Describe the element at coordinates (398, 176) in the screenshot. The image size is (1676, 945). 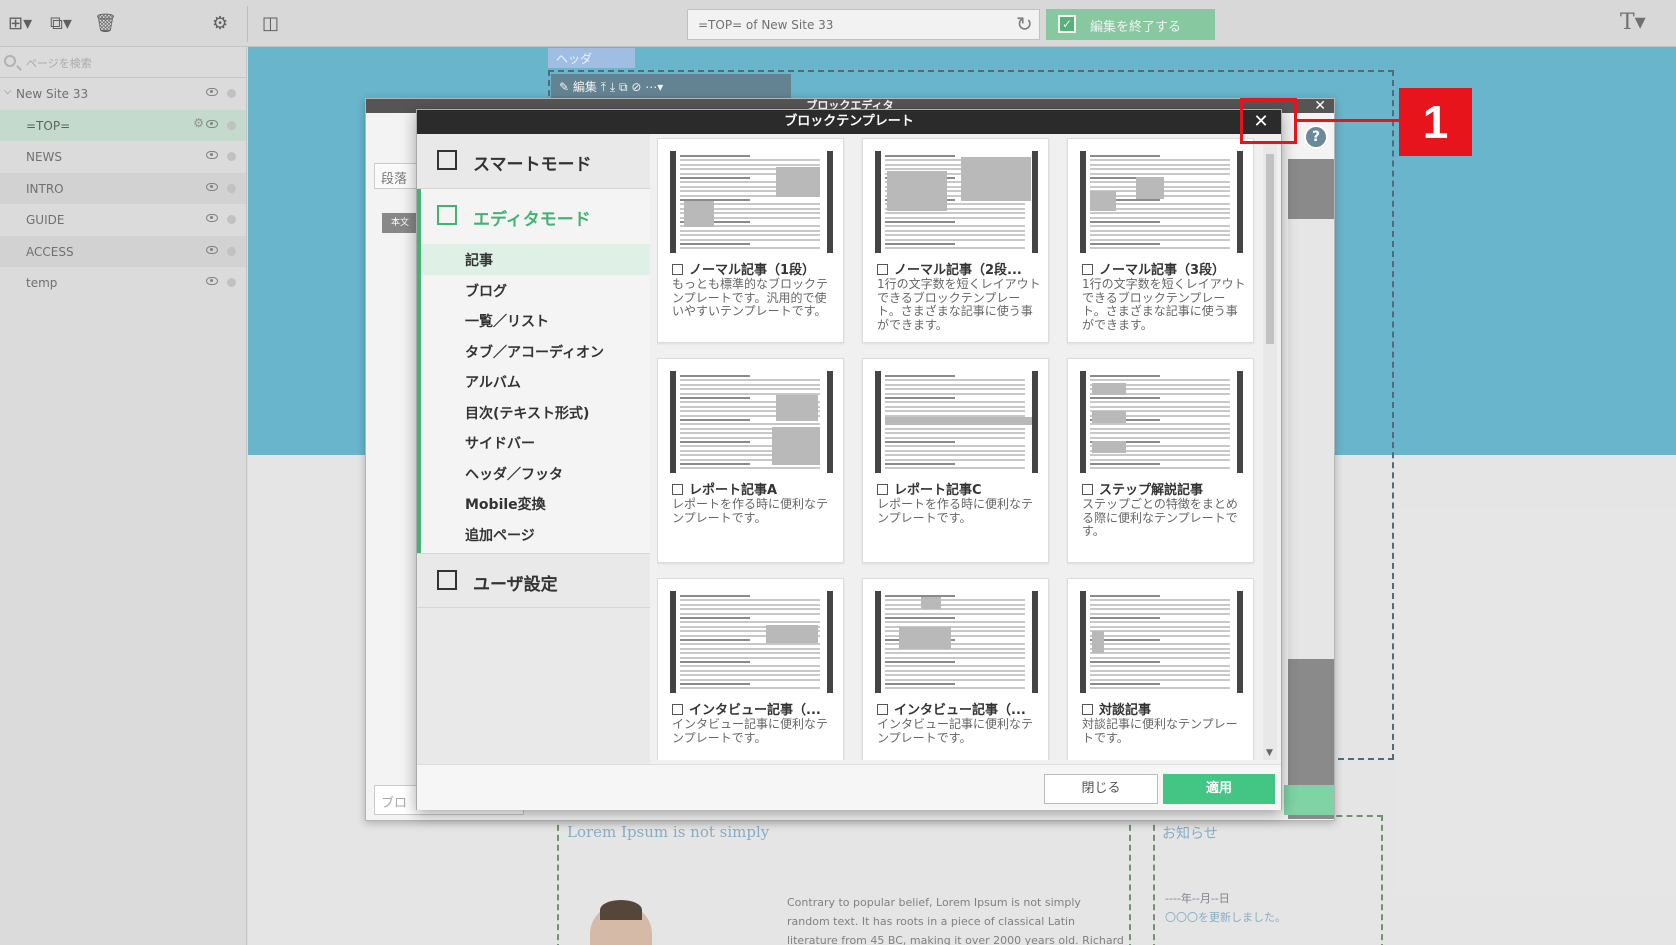
I see `paragraph-button: 段落` at that location.